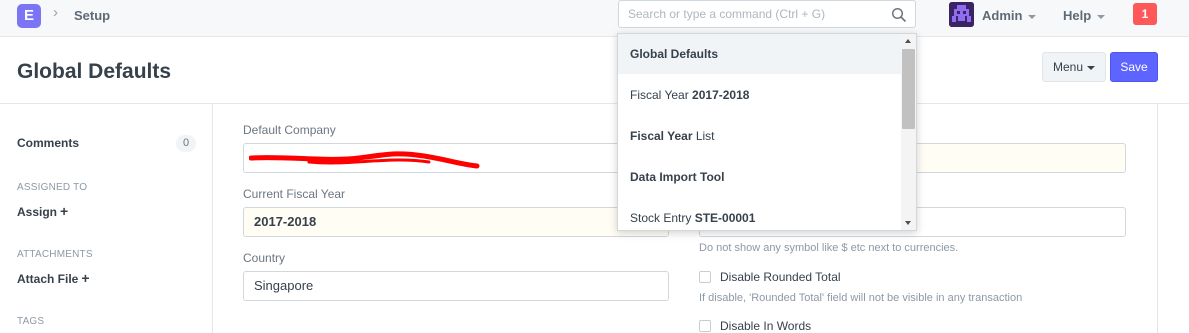 This screenshot has height=333, width=1189. What do you see at coordinates (1134, 67) in the screenshot?
I see `save-button: Save` at bounding box center [1134, 67].